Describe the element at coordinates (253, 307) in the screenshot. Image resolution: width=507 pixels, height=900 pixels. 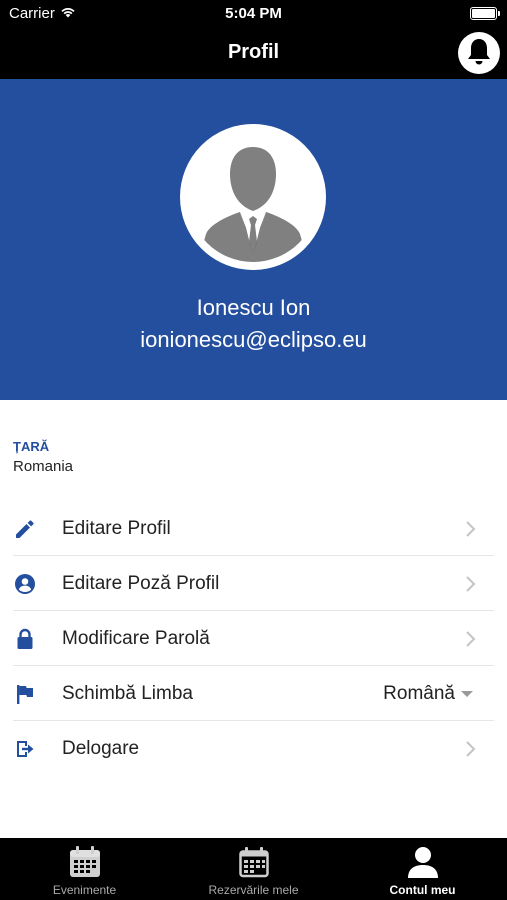
I see `profile-name: Ionescu Ion` at that location.